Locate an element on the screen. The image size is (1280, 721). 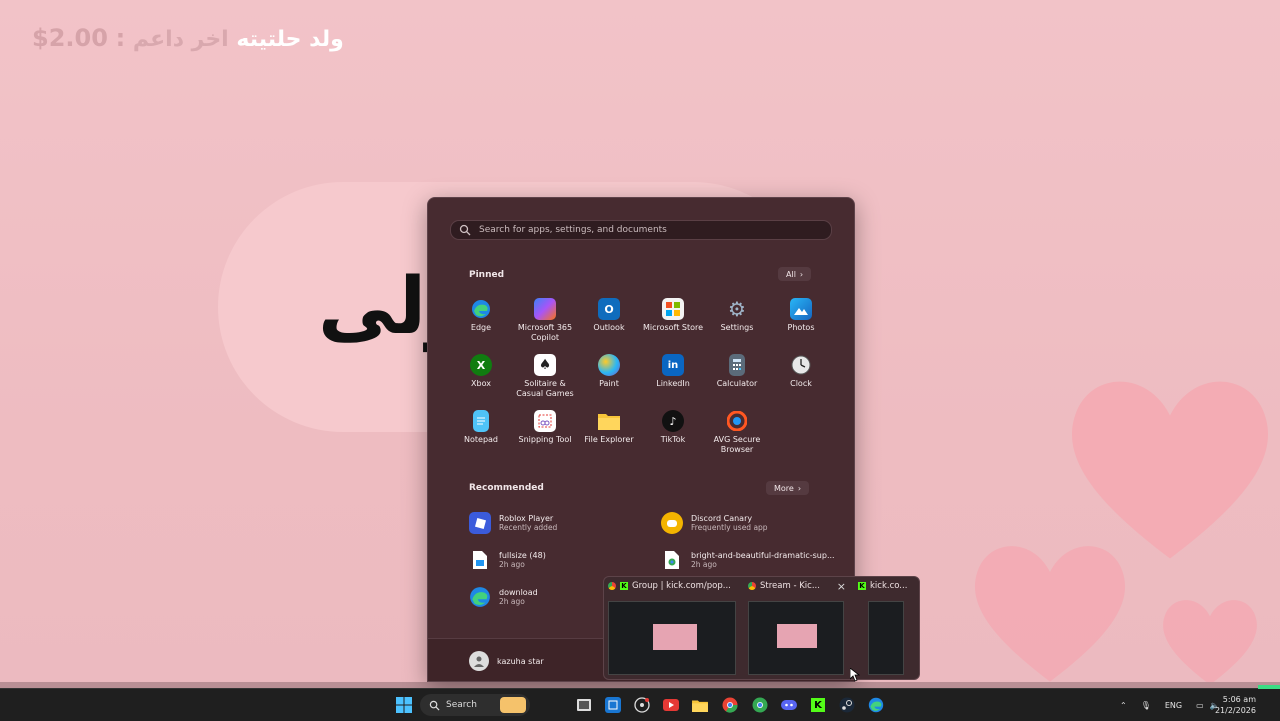
recommended-item: Roblox Player Recently added is located at coordinates (554, 523).